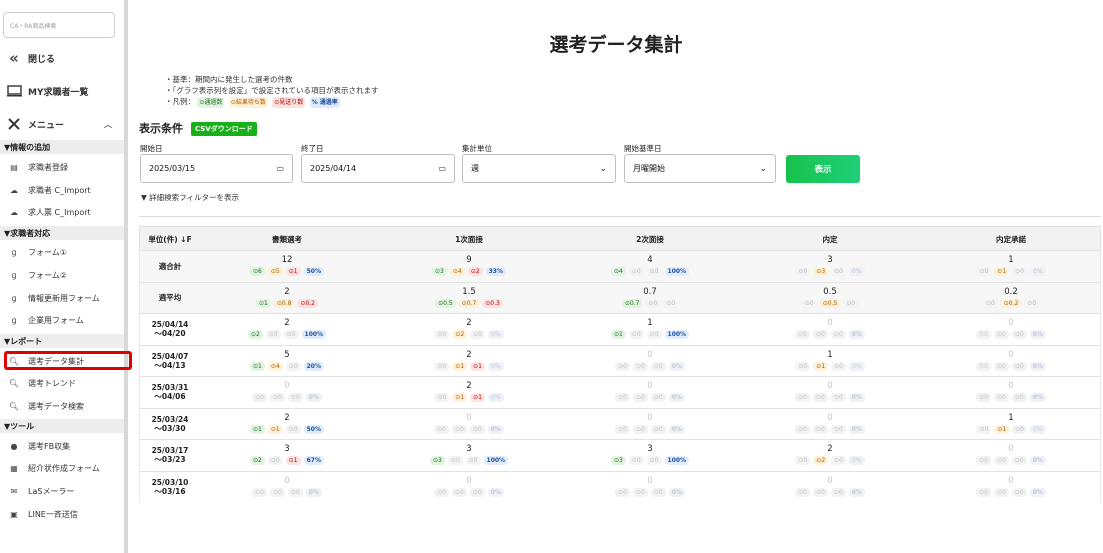  Describe the element at coordinates (821, 366) in the screenshot. I see `pending-count: ⊙1` at that location.